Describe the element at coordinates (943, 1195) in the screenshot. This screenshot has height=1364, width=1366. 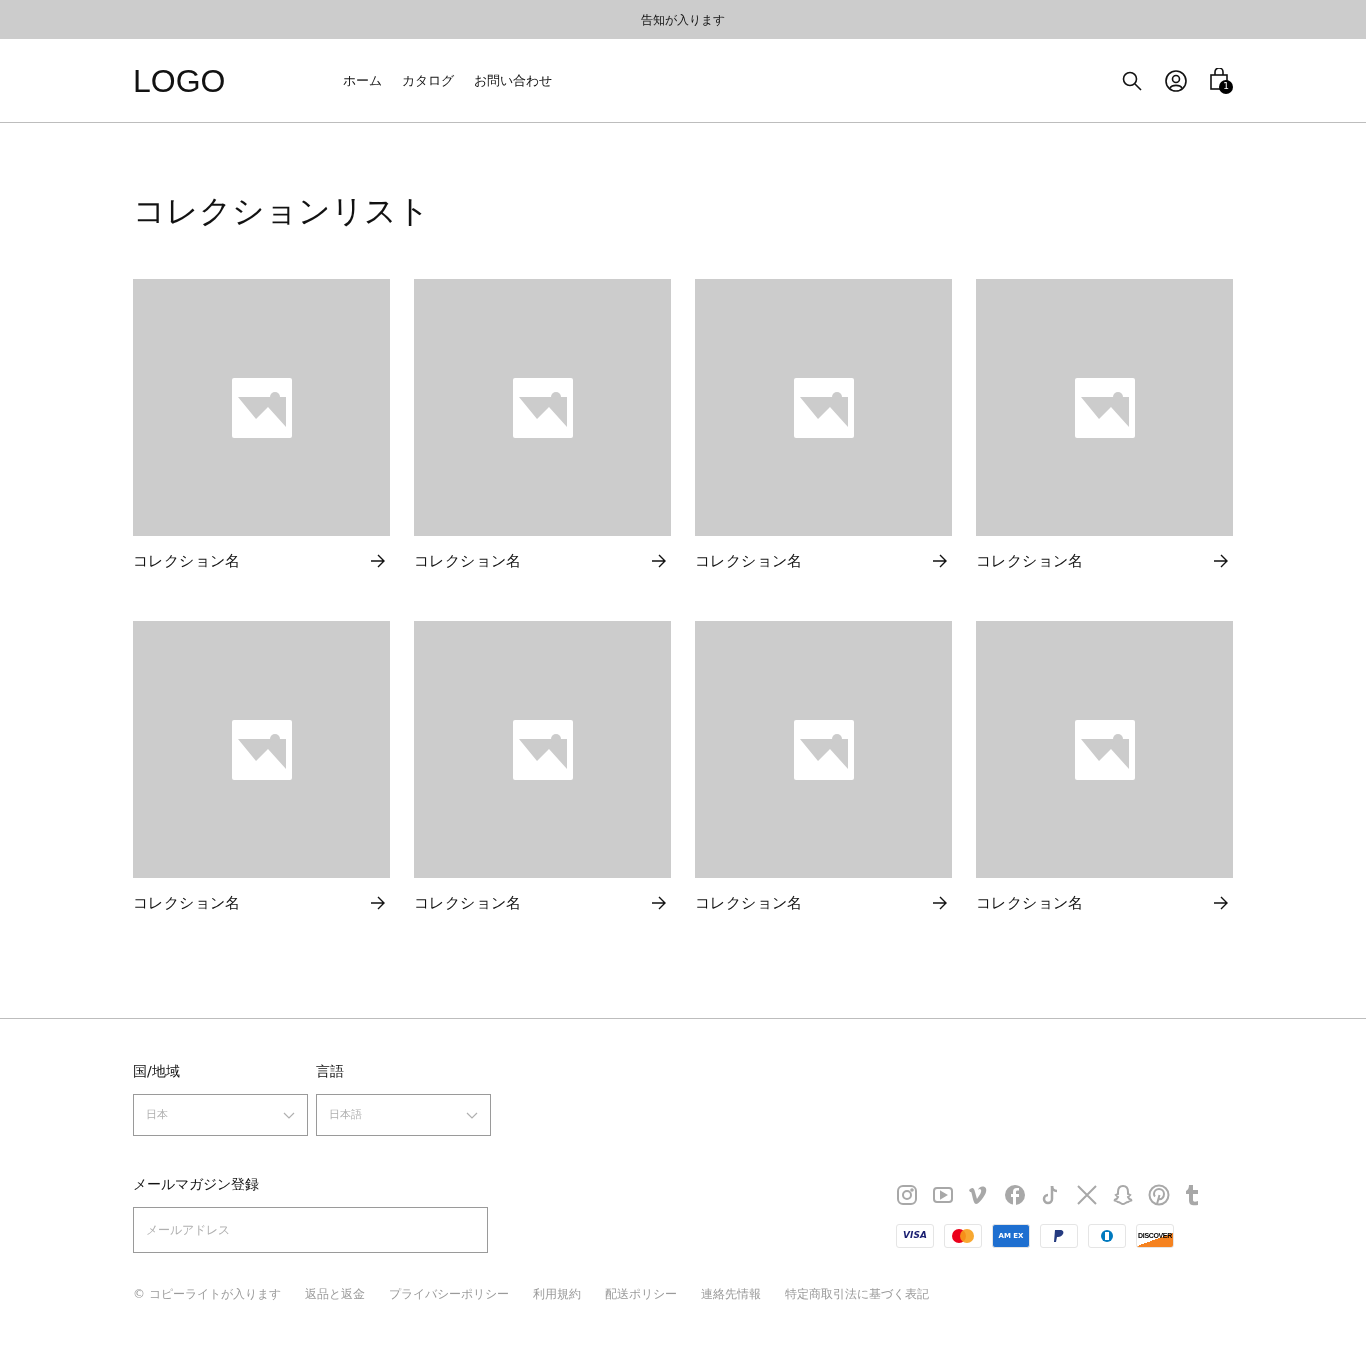
I see `video-play-icon` at that location.